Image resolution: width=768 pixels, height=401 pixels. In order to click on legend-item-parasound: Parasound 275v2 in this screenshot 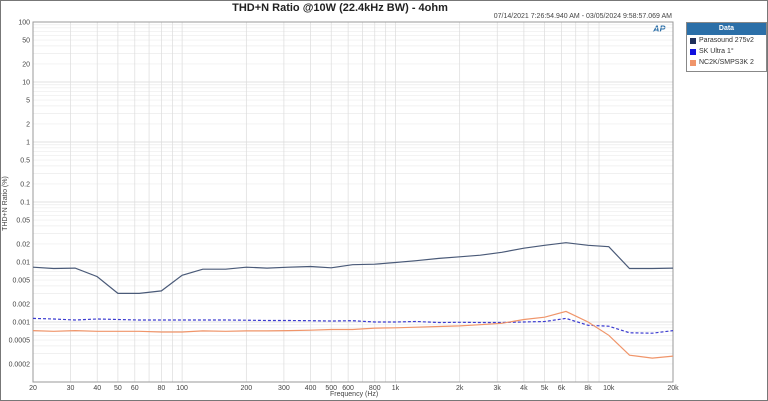, I will do `click(726, 40)`.